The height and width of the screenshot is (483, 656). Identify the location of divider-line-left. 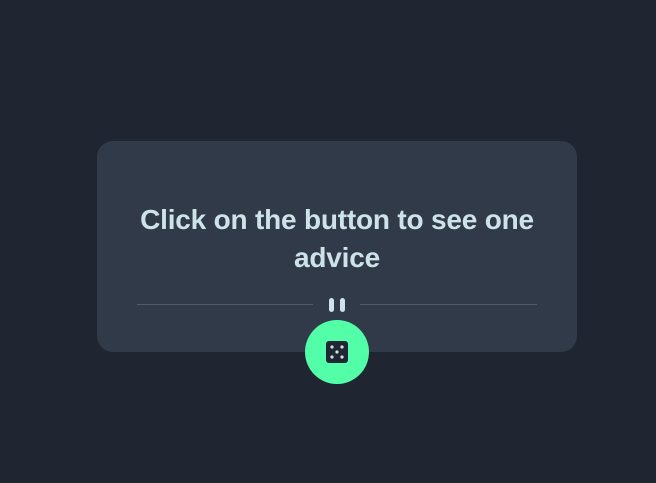
(225, 304).